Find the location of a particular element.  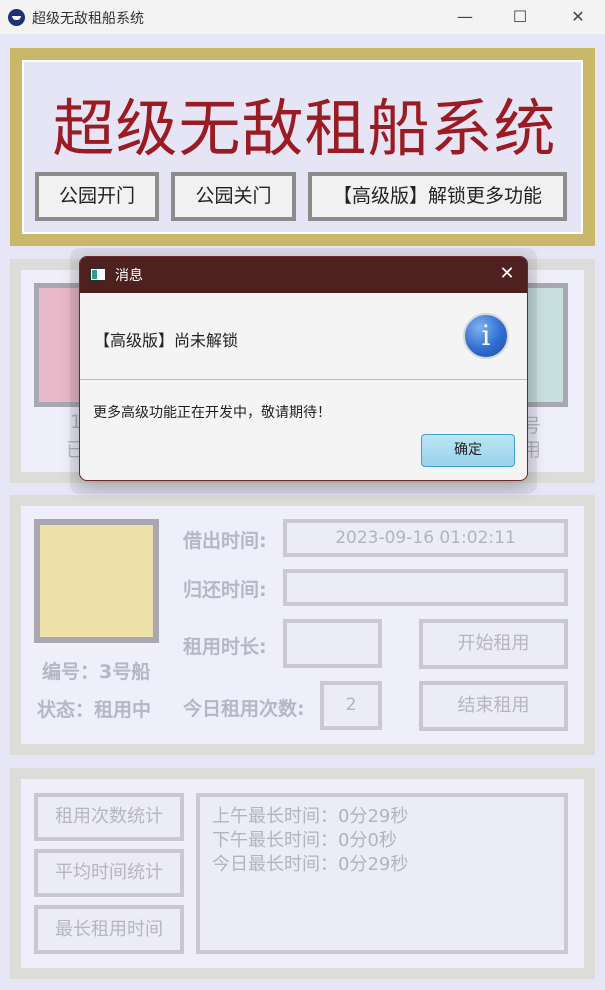

lend-time-field: 2023-09-16 01:02:11 is located at coordinates (425, 538).